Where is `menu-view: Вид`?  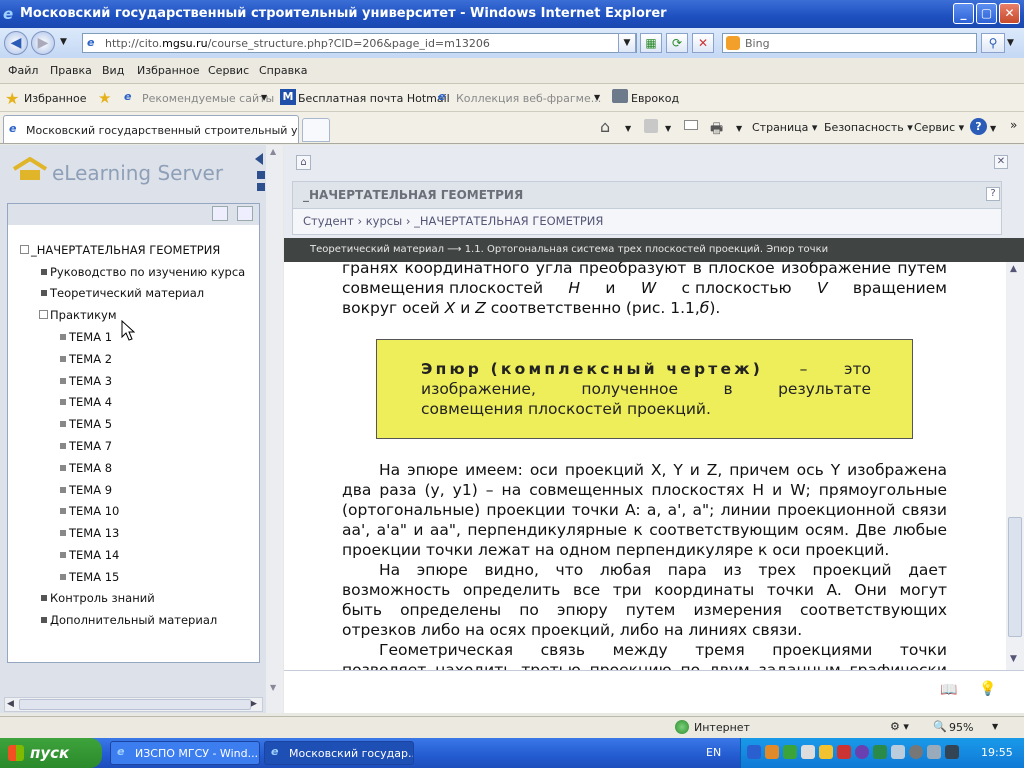 menu-view: Вид is located at coordinates (113, 70).